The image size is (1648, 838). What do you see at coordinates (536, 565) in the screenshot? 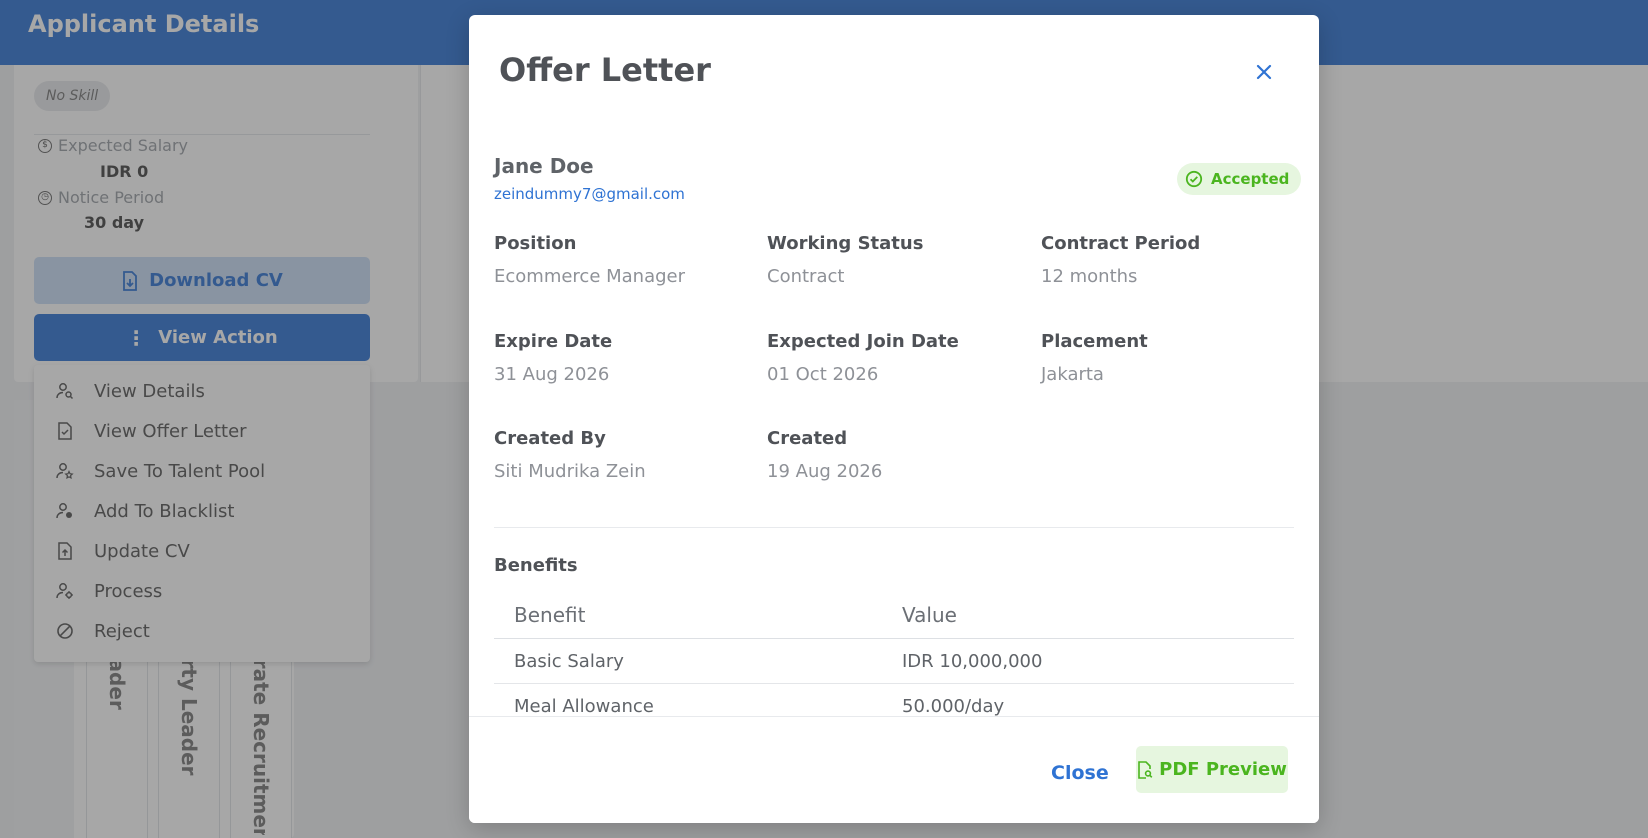
I see `benefits-title: Benefits` at bounding box center [536, 565].